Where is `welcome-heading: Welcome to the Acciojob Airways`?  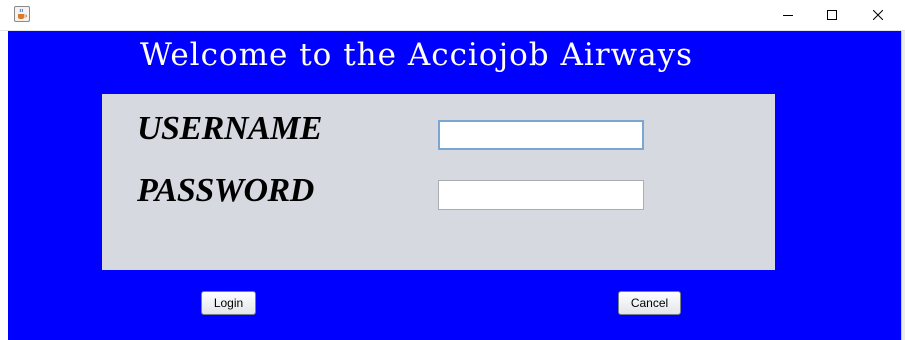
welcome-heading: Welcome to the Acciojob Airways is located at coordinates (417, 55).